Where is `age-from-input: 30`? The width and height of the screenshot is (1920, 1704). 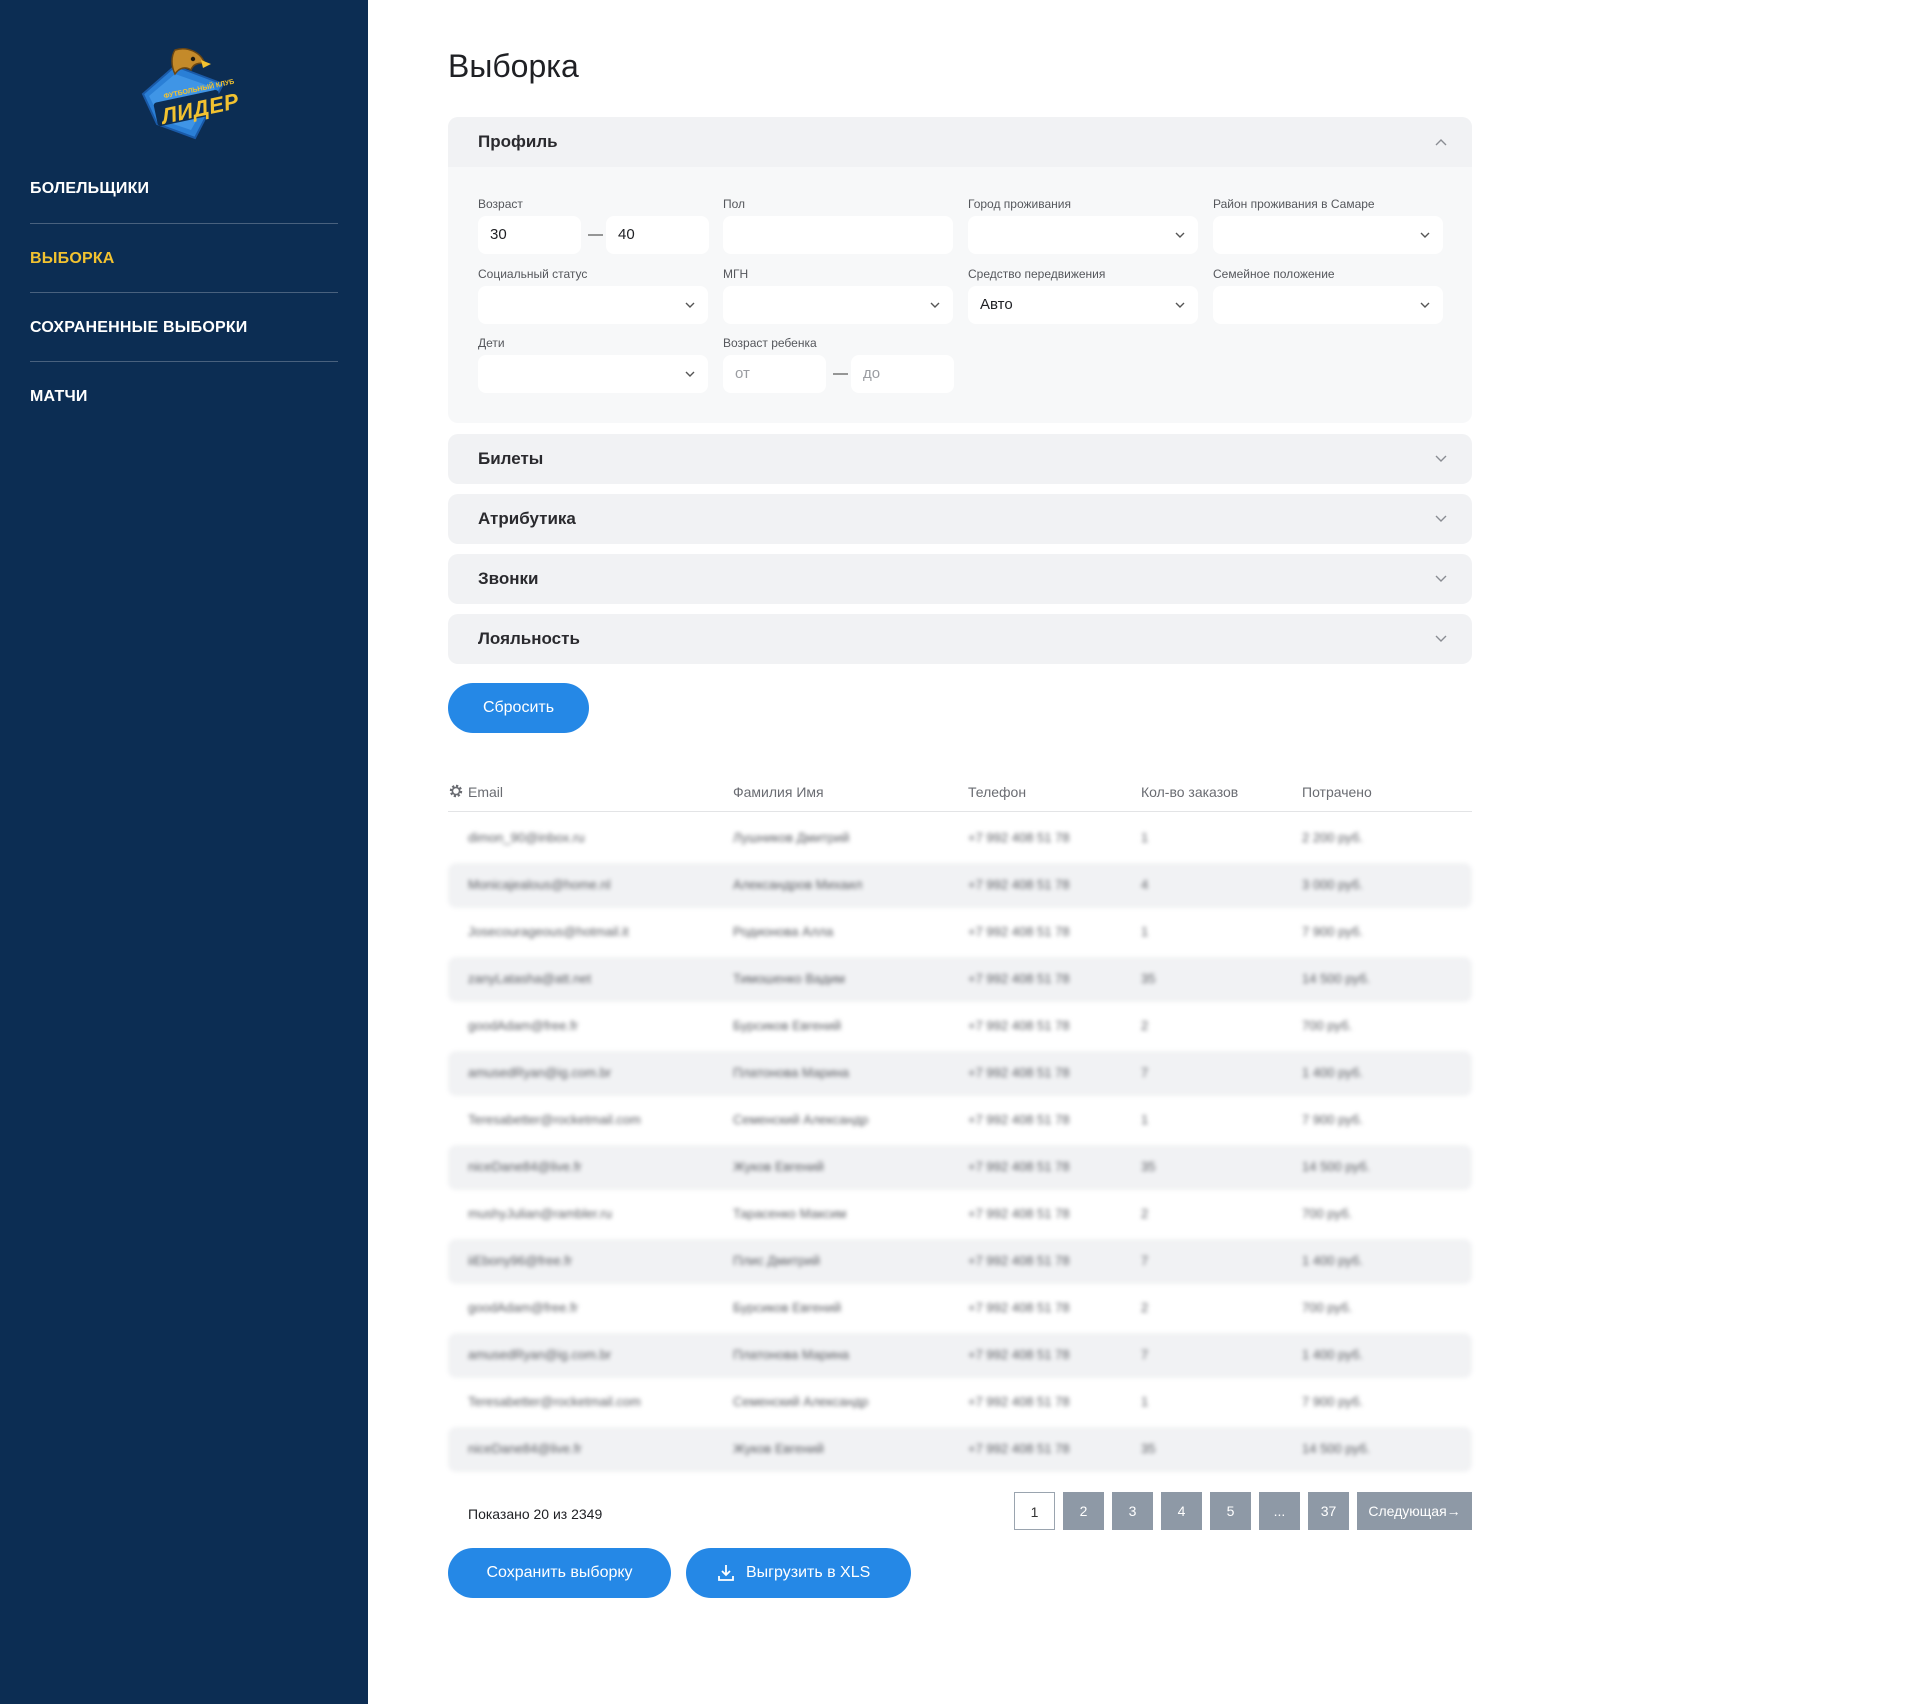
age-from-input: 30 is located at coordinates (529, 235).